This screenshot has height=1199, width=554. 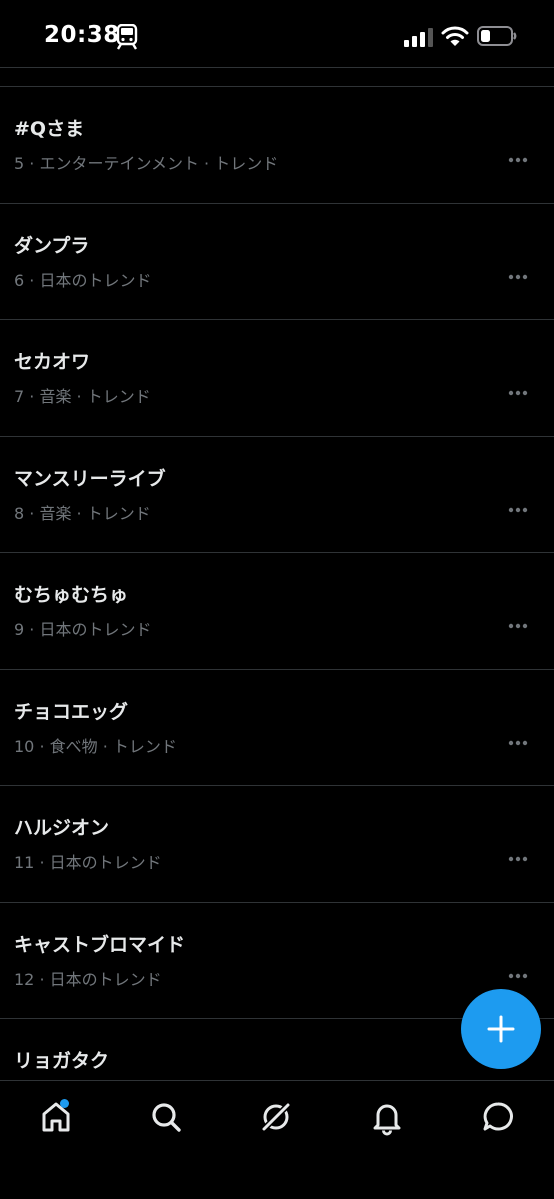 I want to click on trend-title: #Qさま, so click(x=49, y=129).